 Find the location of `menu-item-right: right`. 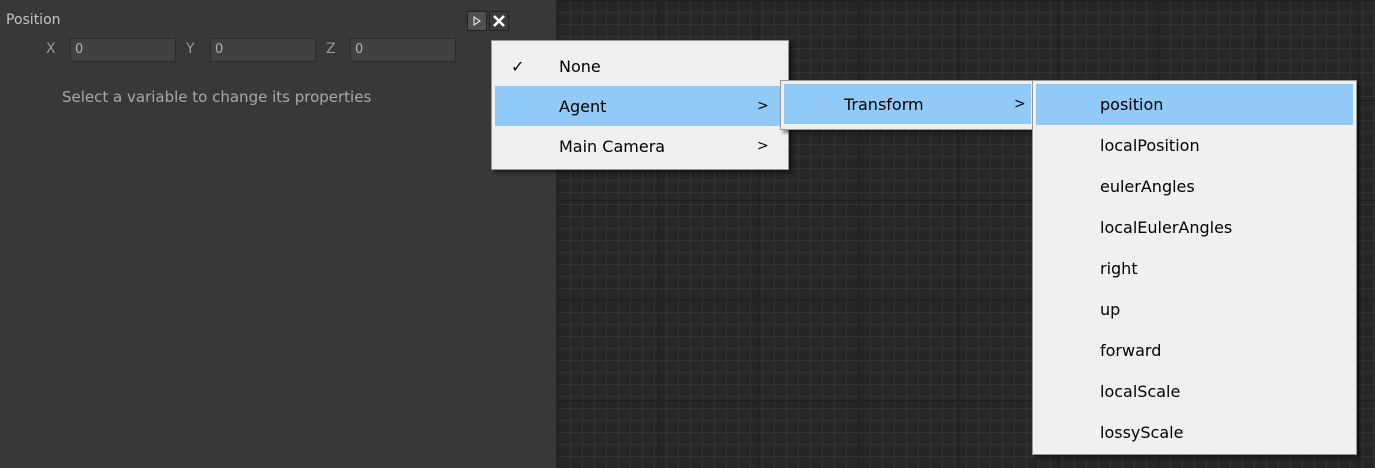

menu-item-right: right is located at coordinates (1194, 268).